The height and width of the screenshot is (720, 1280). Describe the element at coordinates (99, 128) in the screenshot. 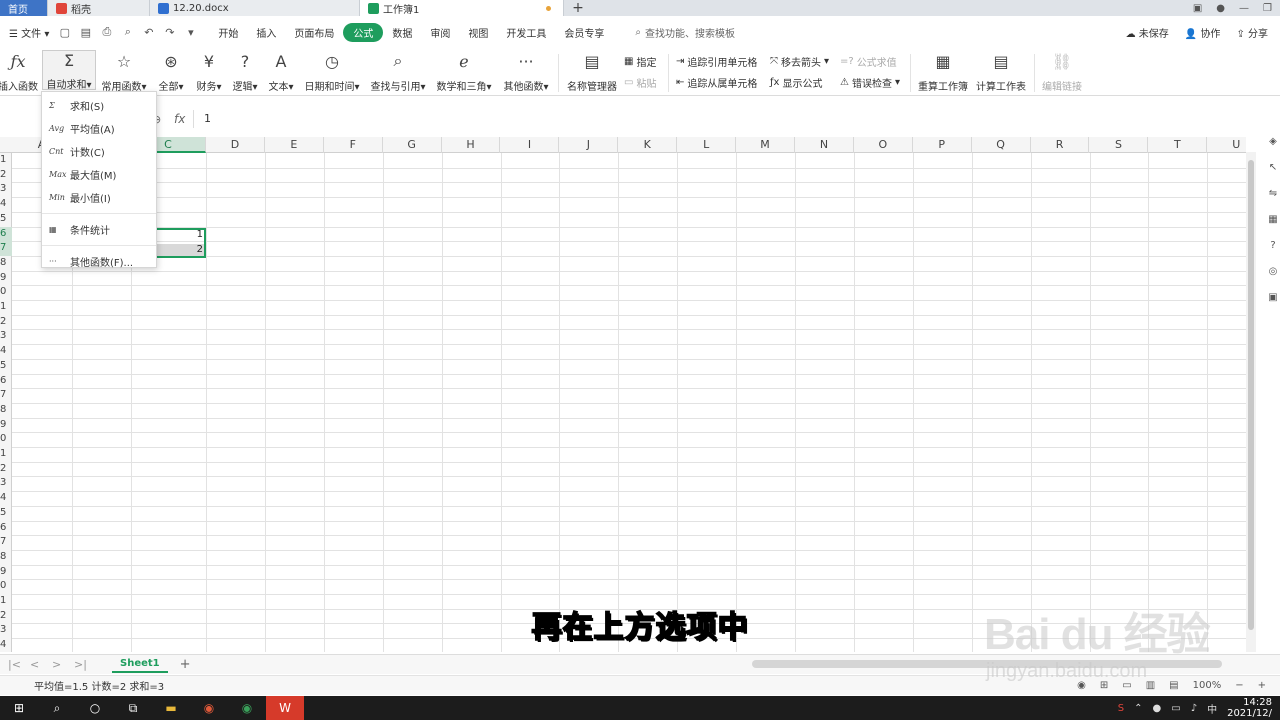

I see `dropdown-item-average: Avg 平均值(A)` at that location.